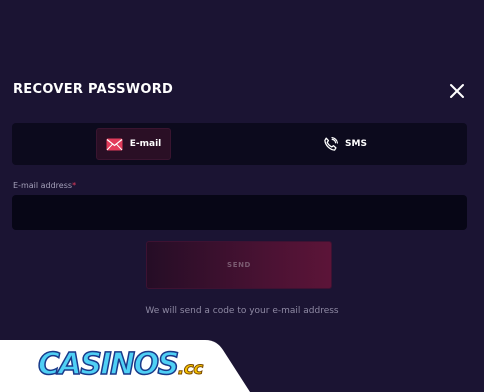 This screenshot has width=484, height=392. I want to click on envelope-icon, so click(114, 144).